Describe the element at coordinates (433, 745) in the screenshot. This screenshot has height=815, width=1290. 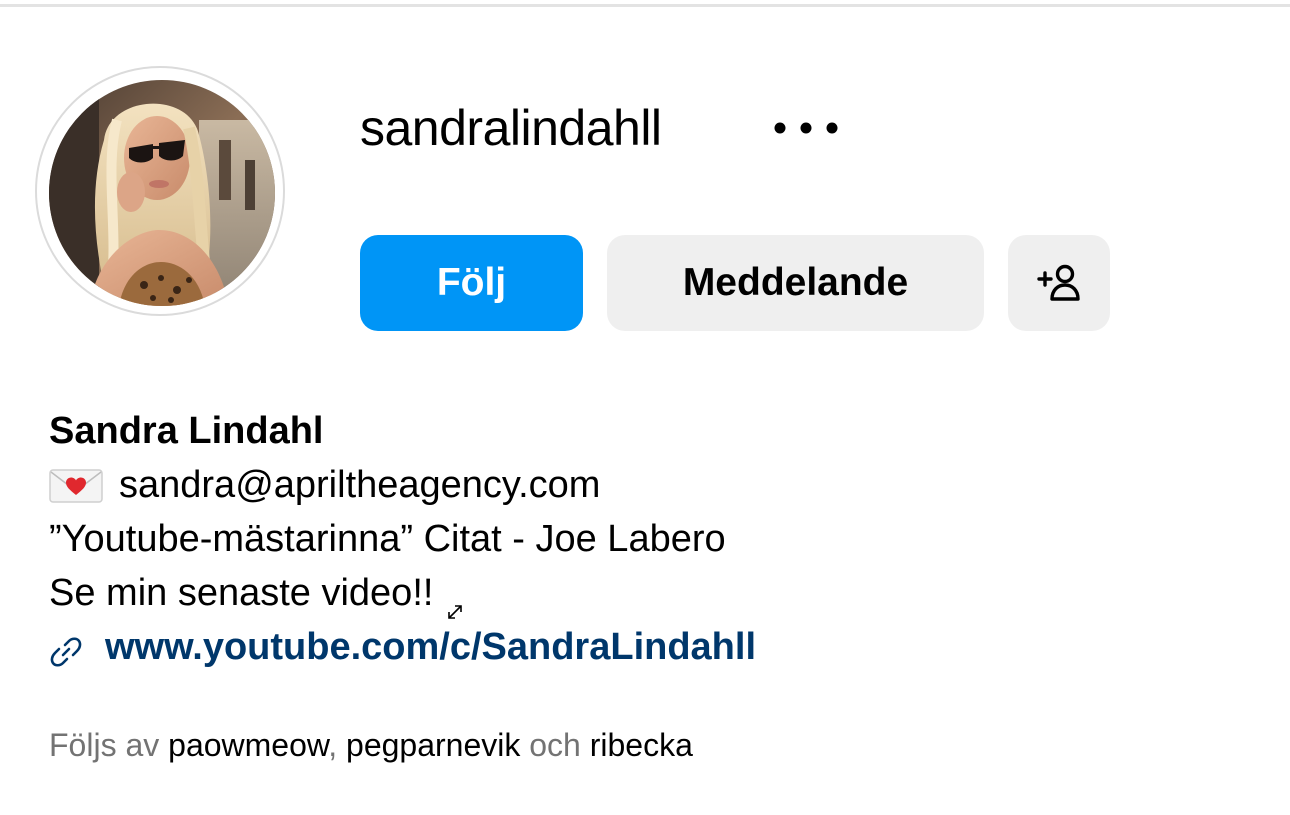
I see `followed-by-account: pegparnevik` at that location.